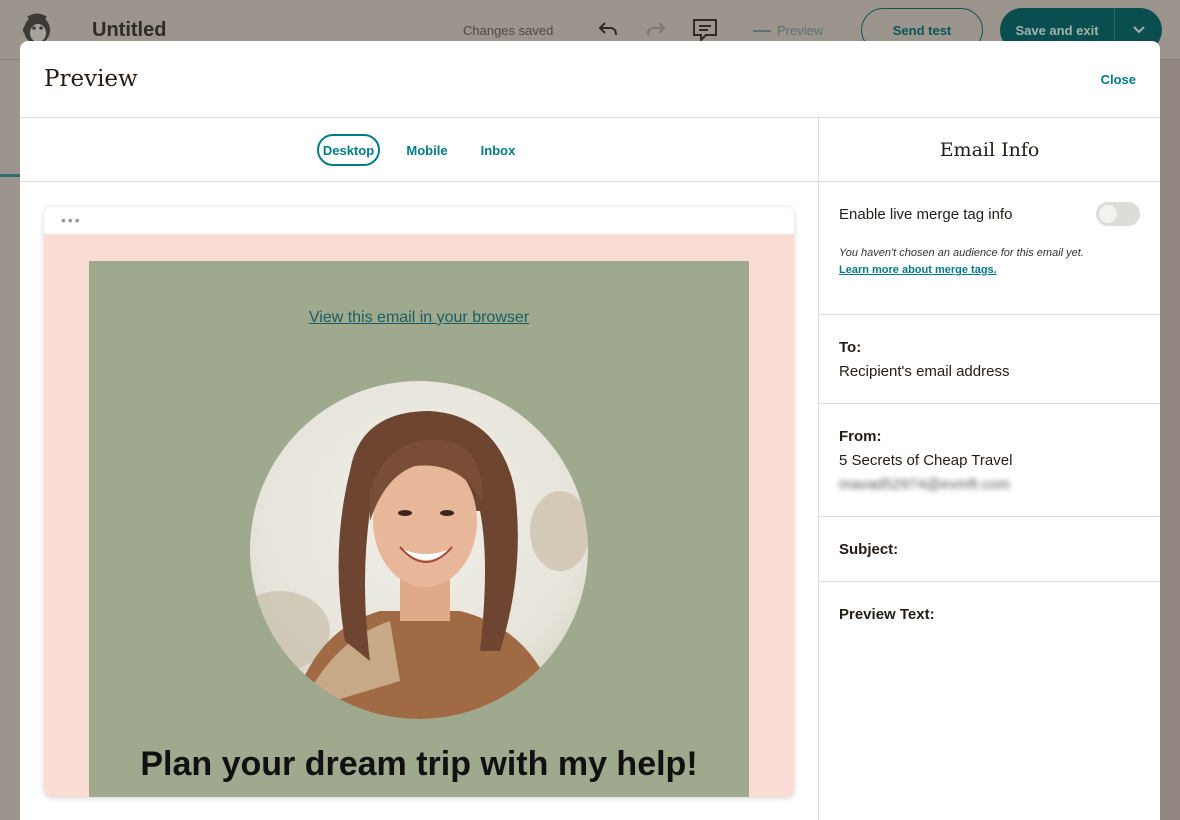 The image size is (1180, 820). I want to click on preview-text-section: Preview Text:, so click(989, 701).